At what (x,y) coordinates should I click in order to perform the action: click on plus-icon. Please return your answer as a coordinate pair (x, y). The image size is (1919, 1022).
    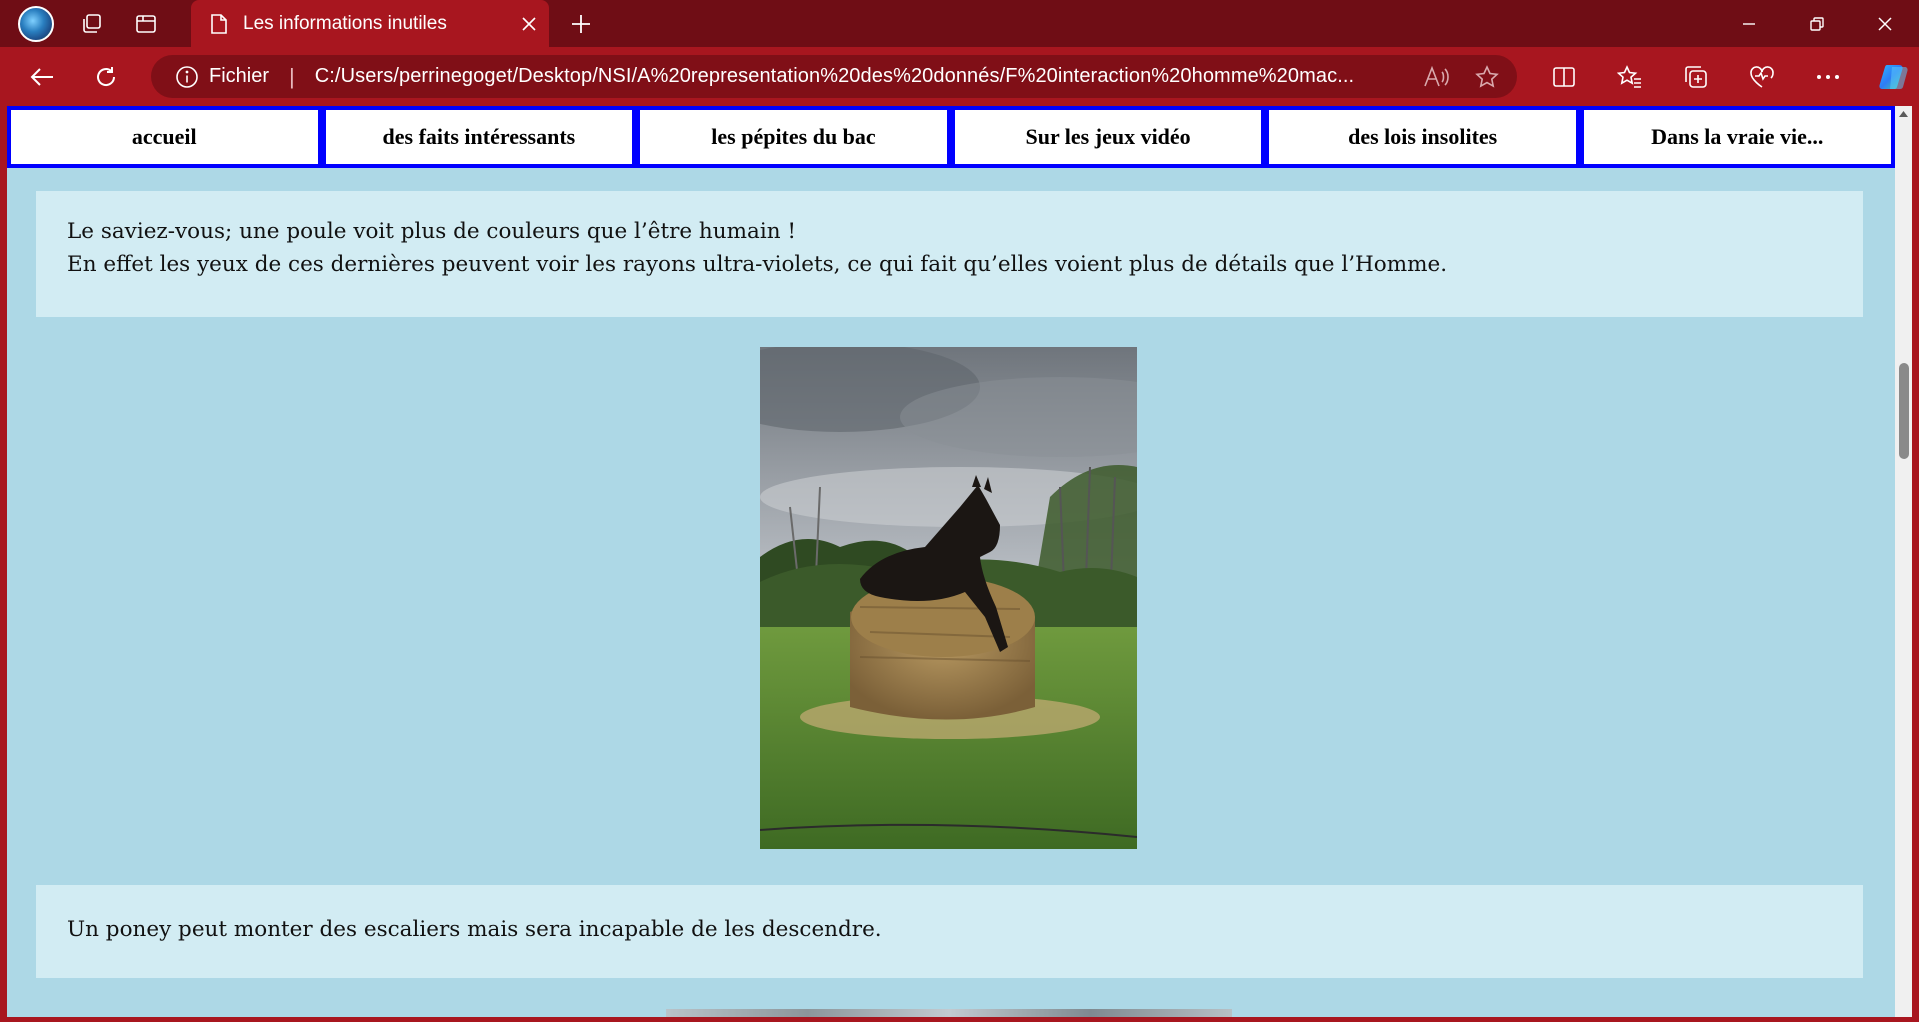
    Looking at the image, I should click on (581, 23).